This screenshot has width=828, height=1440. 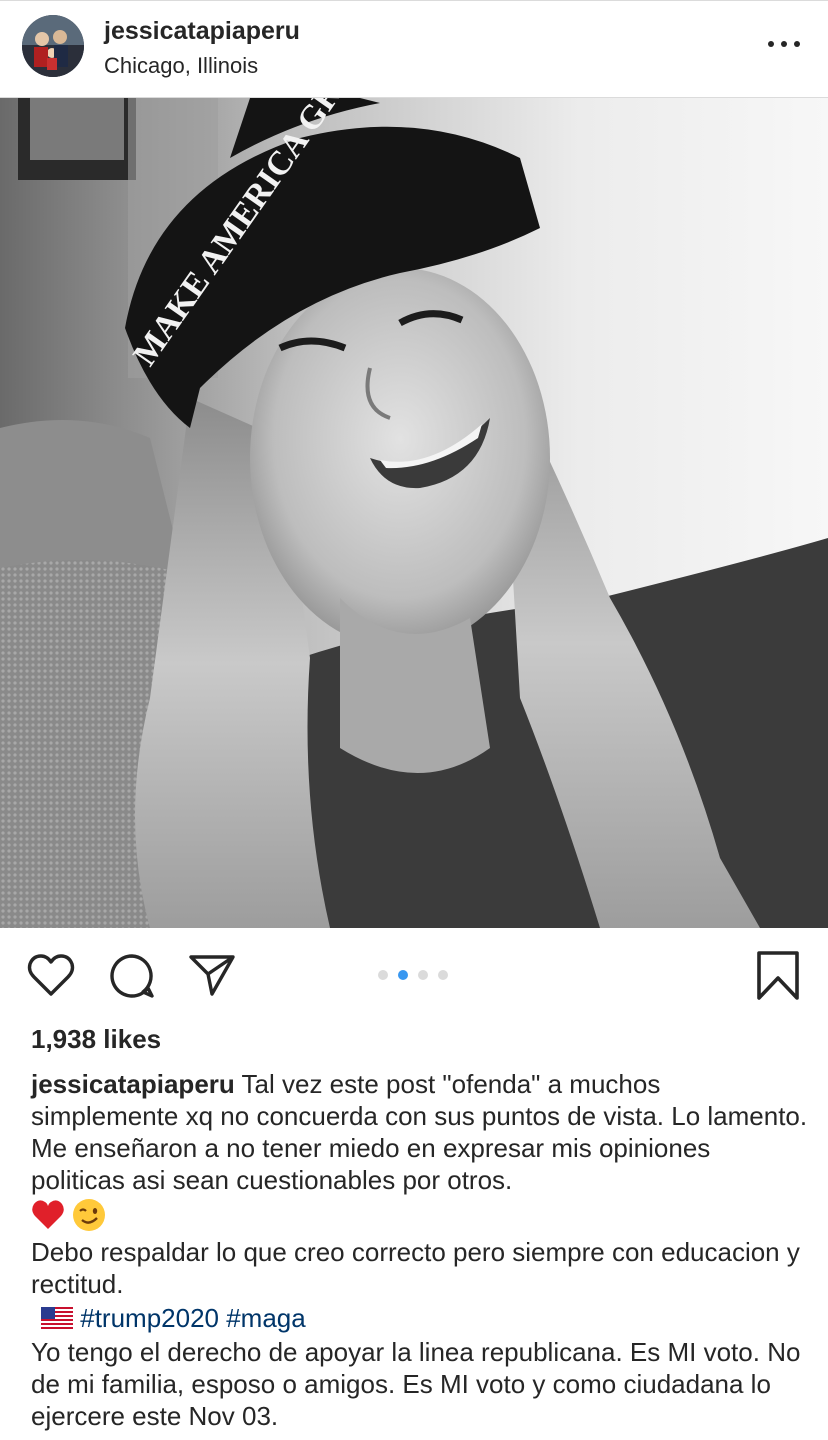 What do you see at coordinates (784, 46) in the screenshot?
I see `more-options-icon` at bounding box center [784, 46].